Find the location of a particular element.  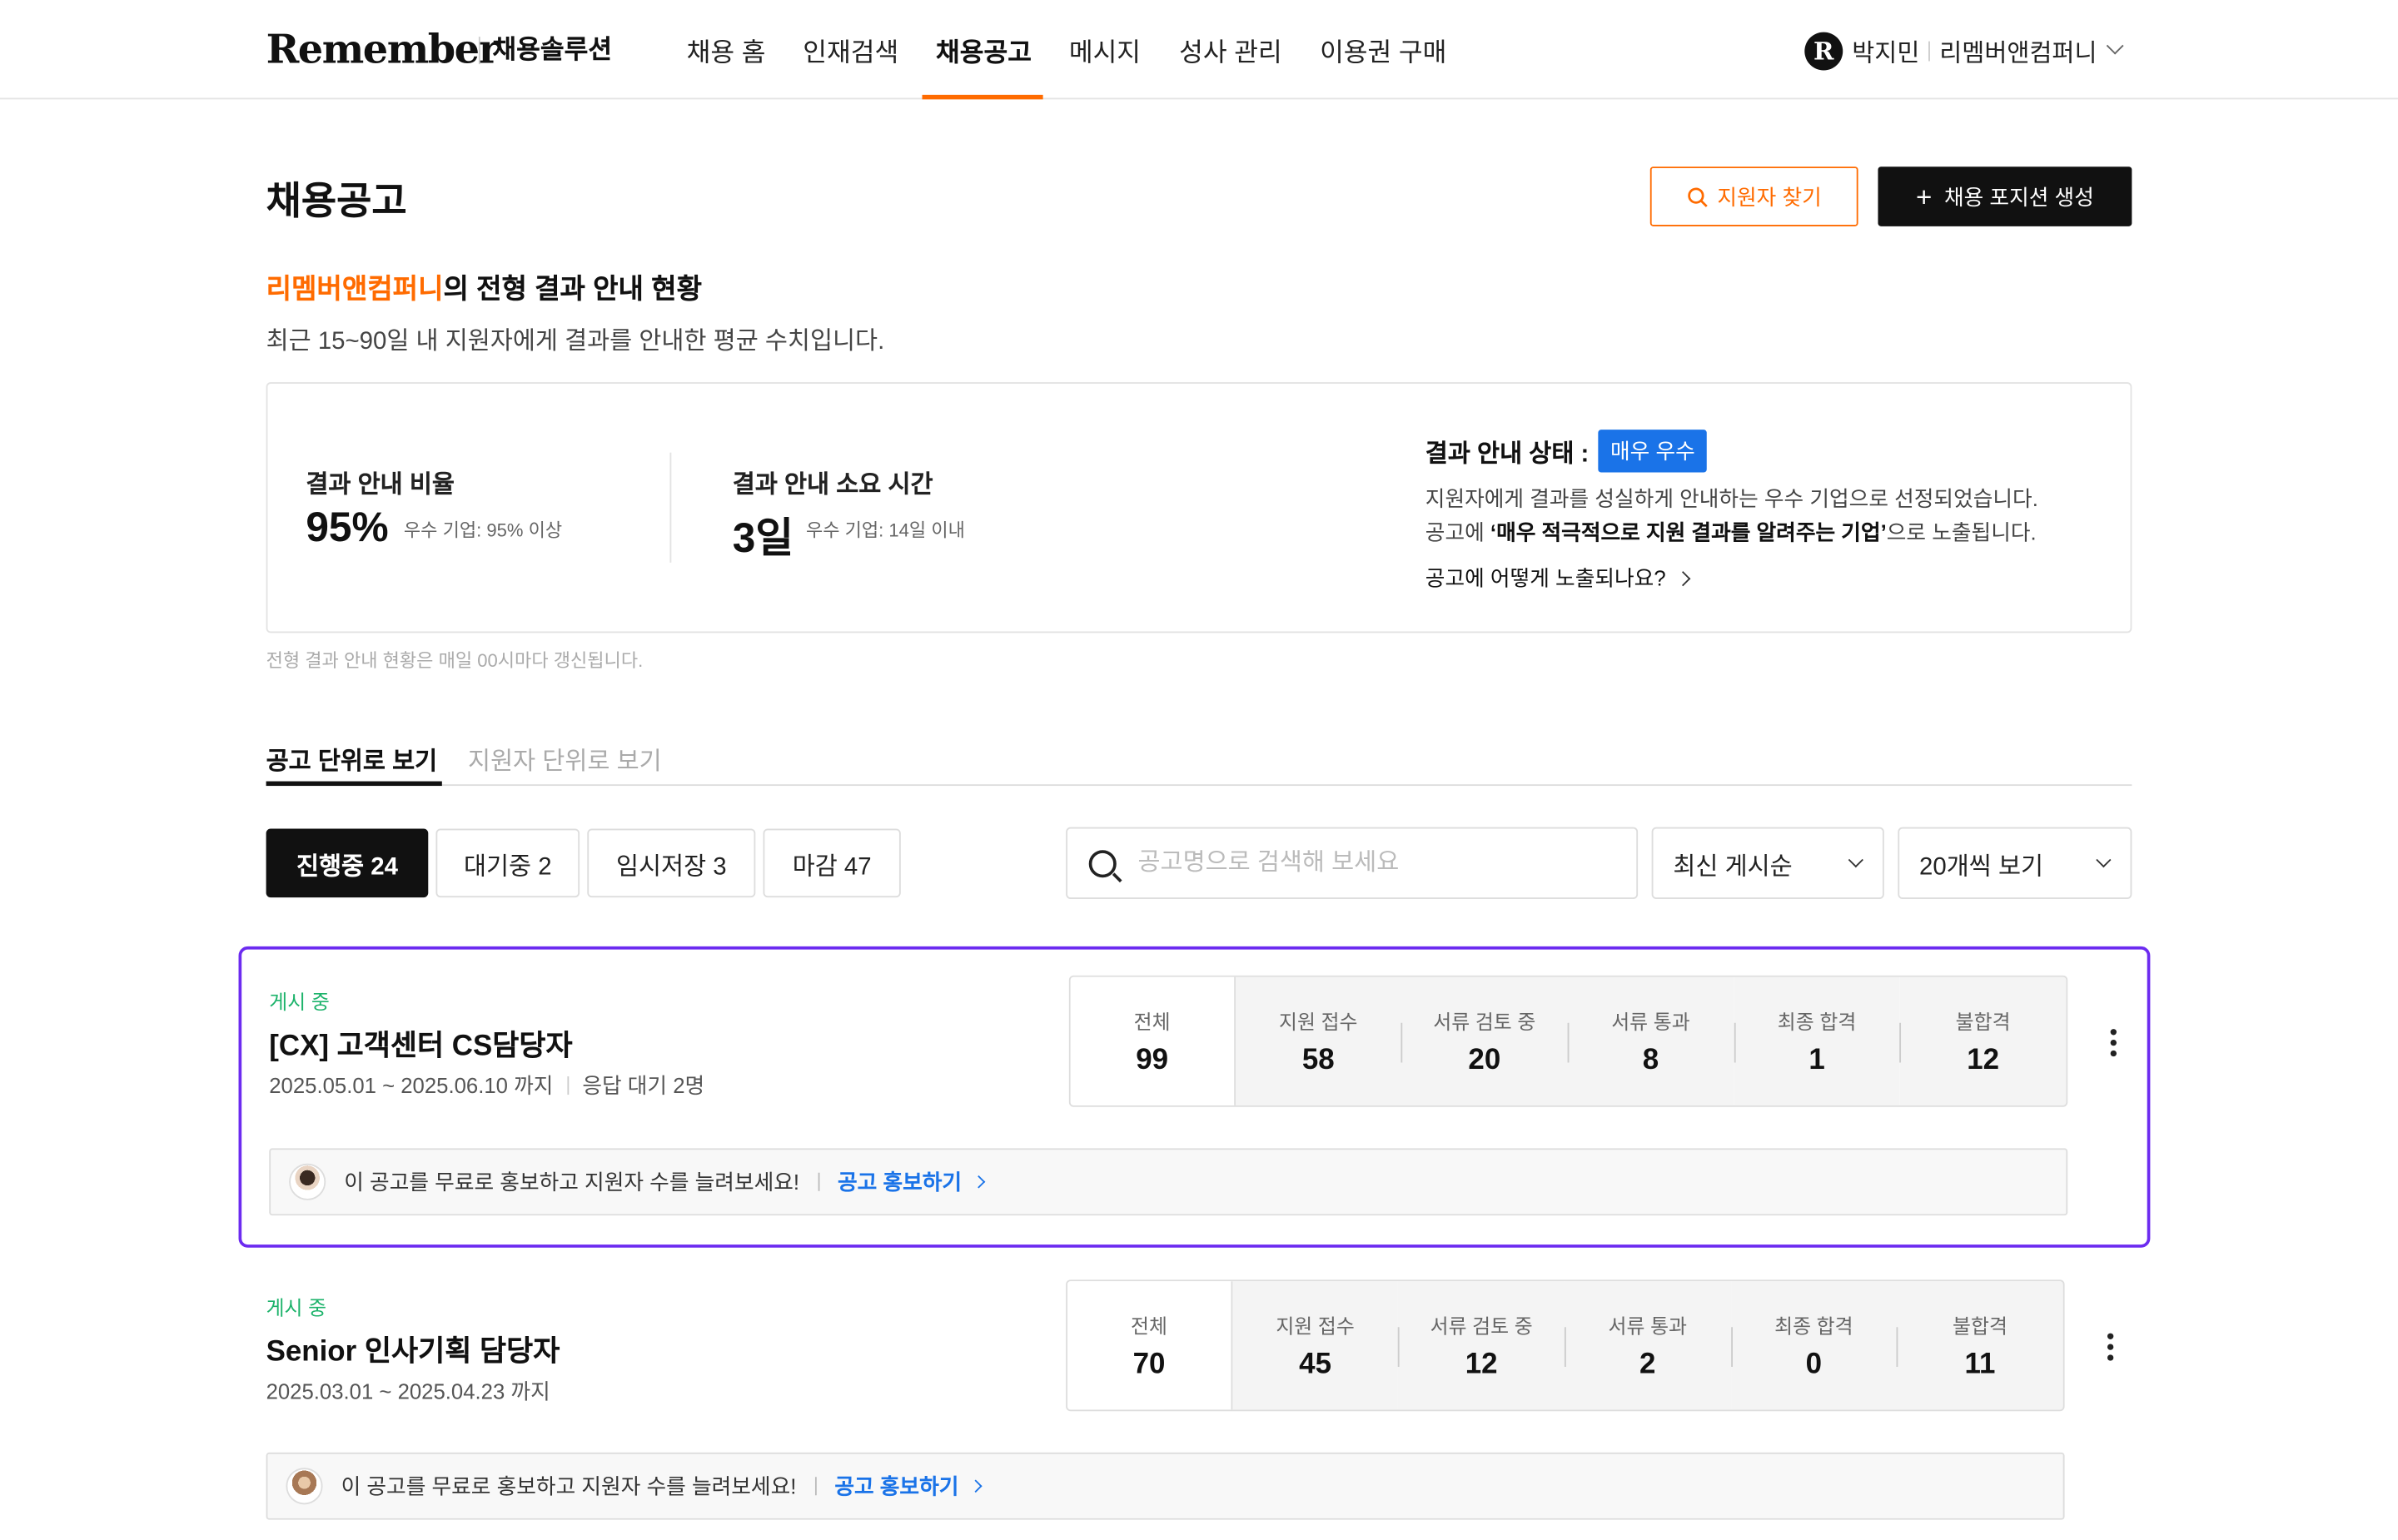

nav-hire-management: 성사 관리 is located at coordinates (1230, 50).